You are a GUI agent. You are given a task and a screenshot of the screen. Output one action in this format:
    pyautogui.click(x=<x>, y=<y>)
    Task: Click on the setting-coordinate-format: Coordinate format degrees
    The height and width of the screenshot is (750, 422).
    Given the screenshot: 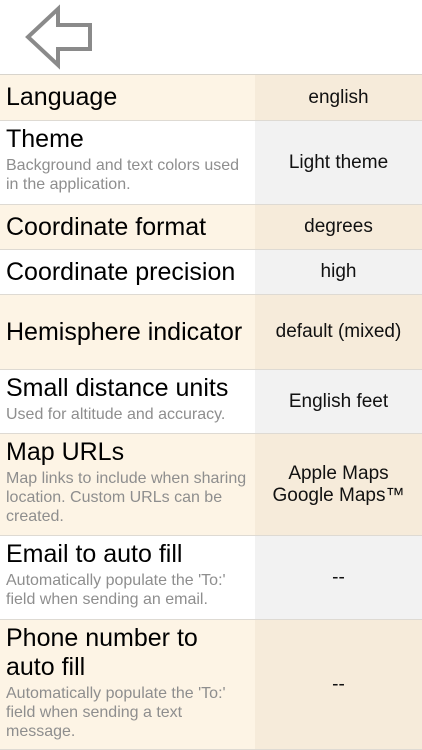 What is the action you would take?
    pyautogui.click(x=211, y=227)
    